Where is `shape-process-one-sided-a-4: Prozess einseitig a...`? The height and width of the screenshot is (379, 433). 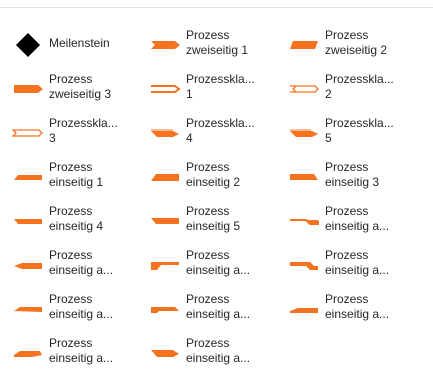
shape-process-one-sided-a-4: Prozess einseitig a... is located at coordinates (354, 269).